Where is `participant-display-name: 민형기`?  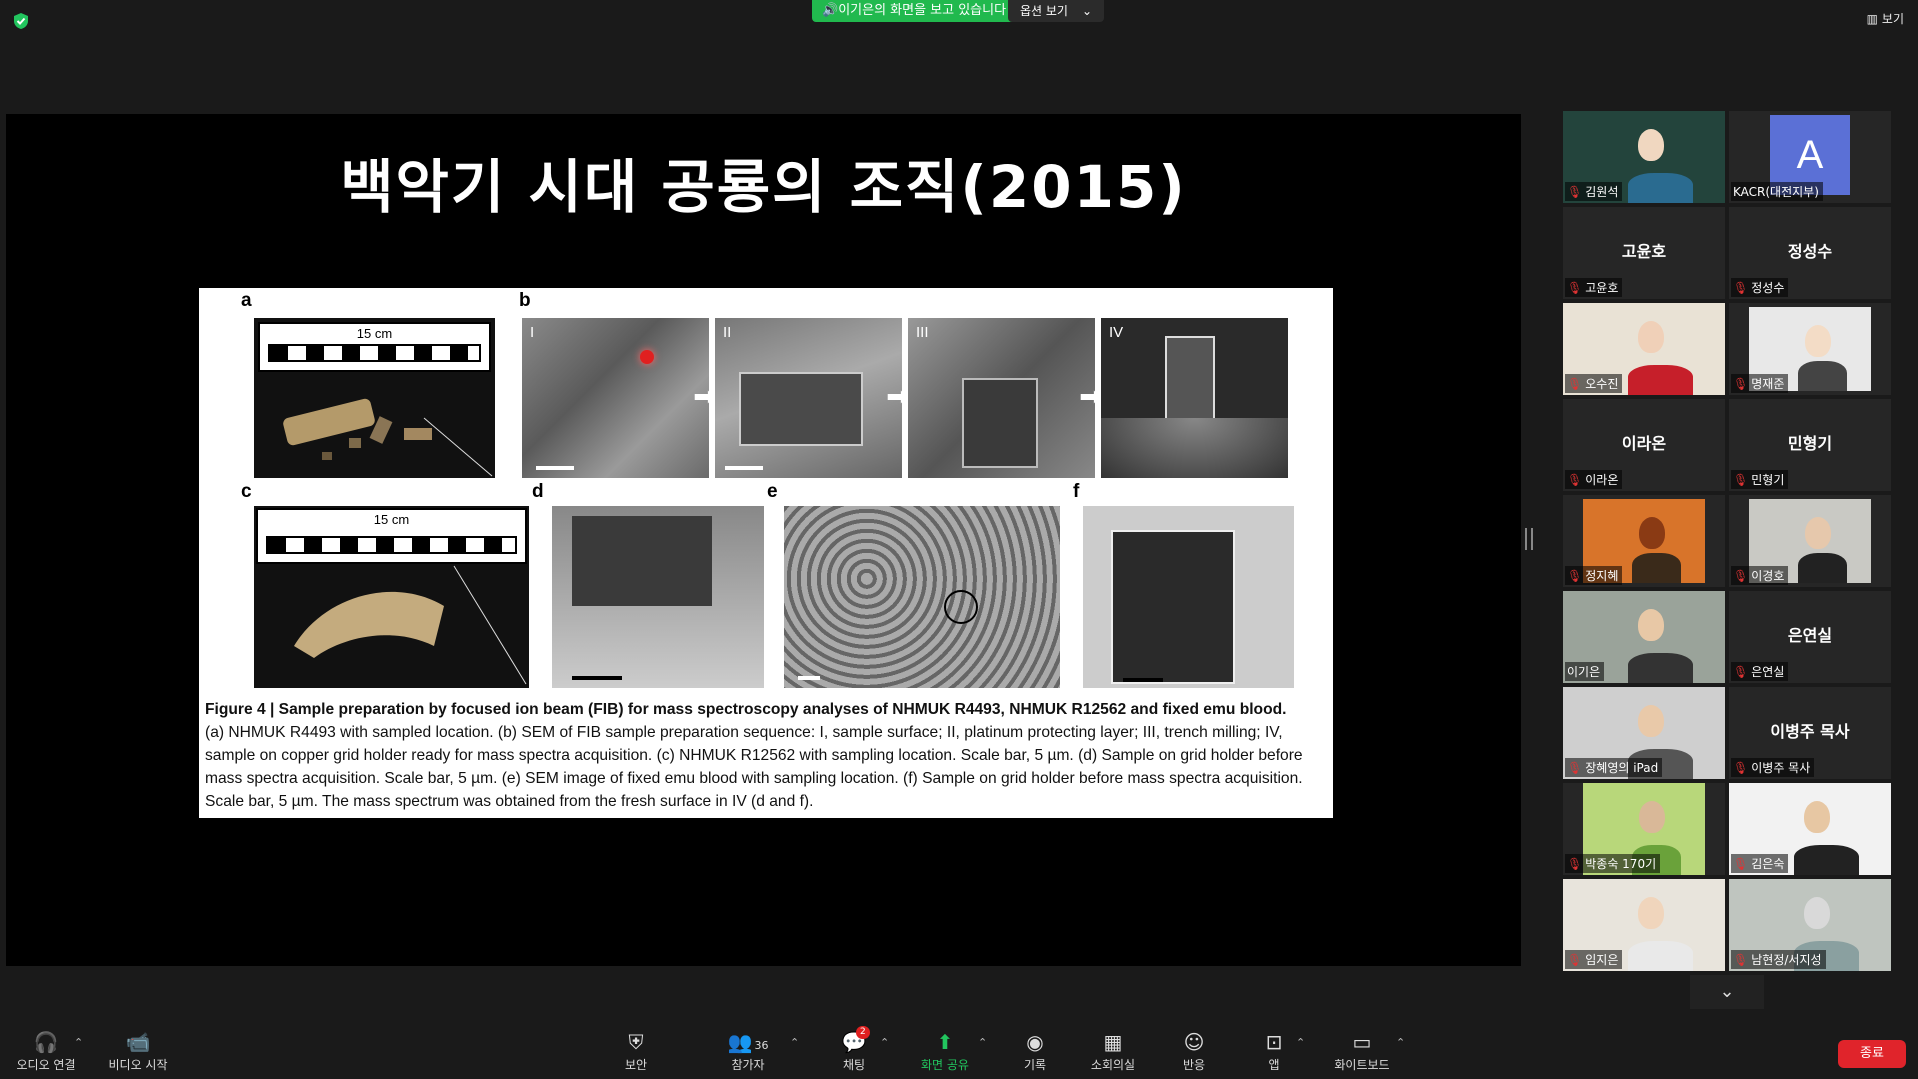 participant-display-name: 민형기 is located at coordinates (1810, 443).